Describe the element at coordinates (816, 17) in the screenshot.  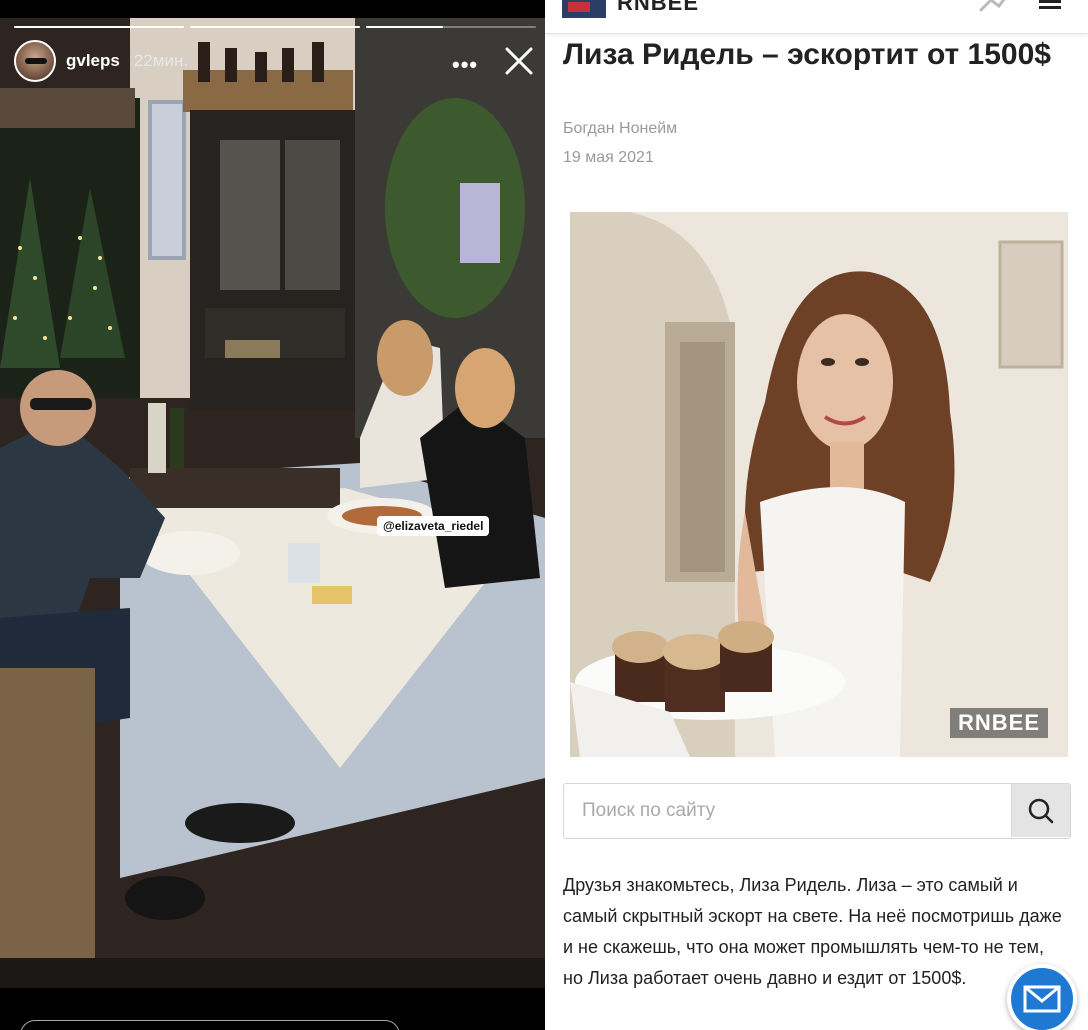
I see `site-header: RNBEE` at that location.